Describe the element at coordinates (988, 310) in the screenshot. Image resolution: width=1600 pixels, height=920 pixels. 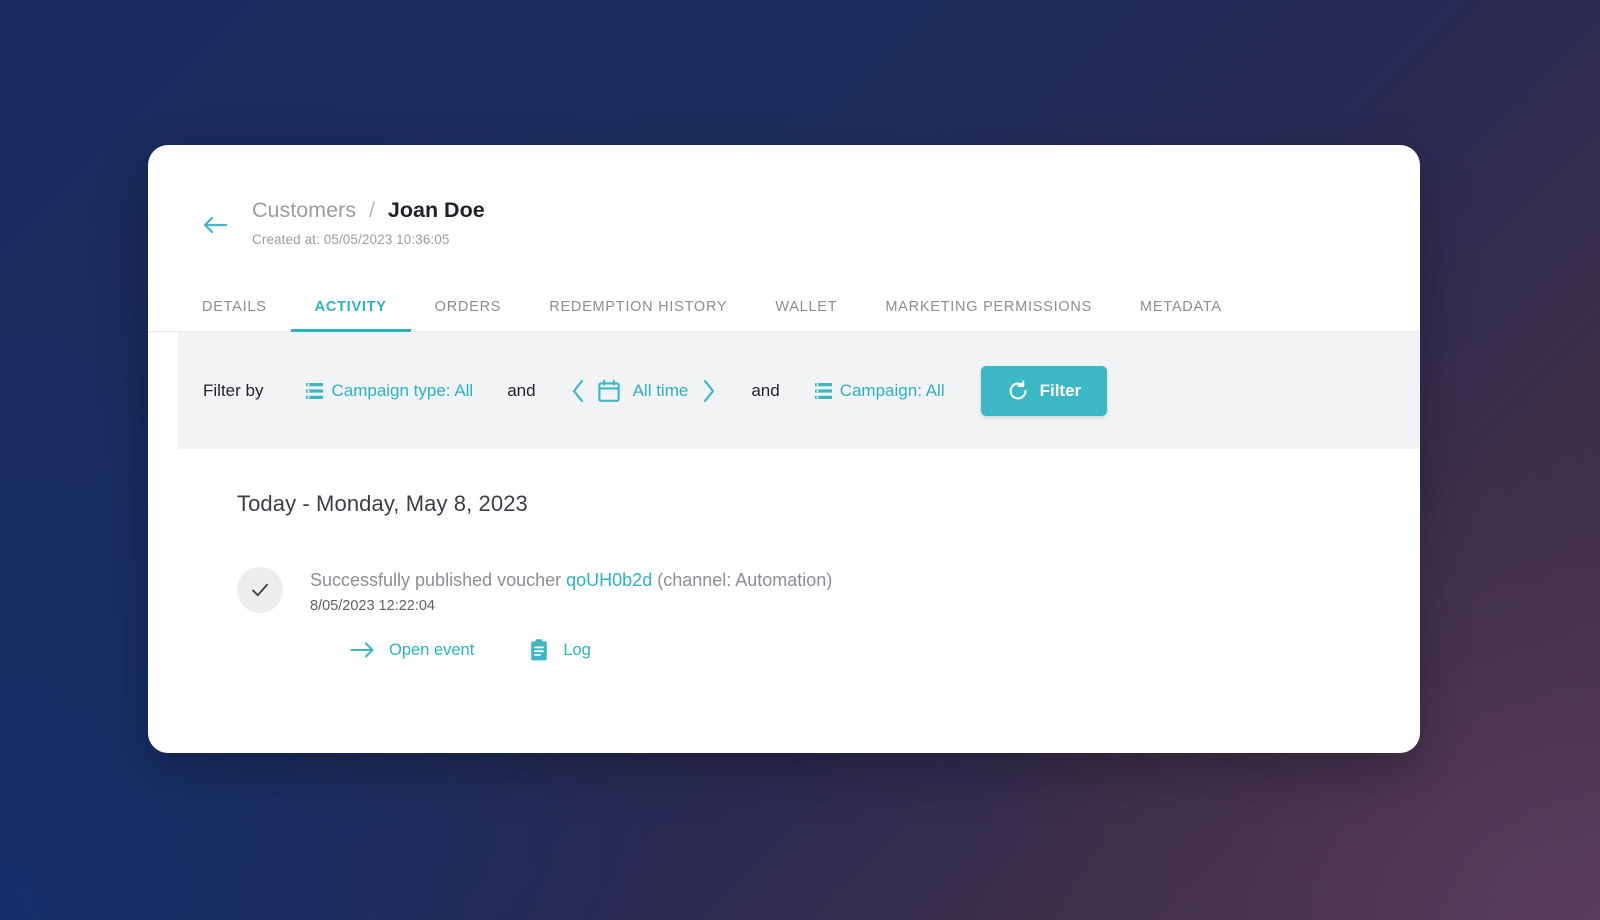
I see `tab-marketing-permissions: MARKETING PERMISSIONS` at that location.